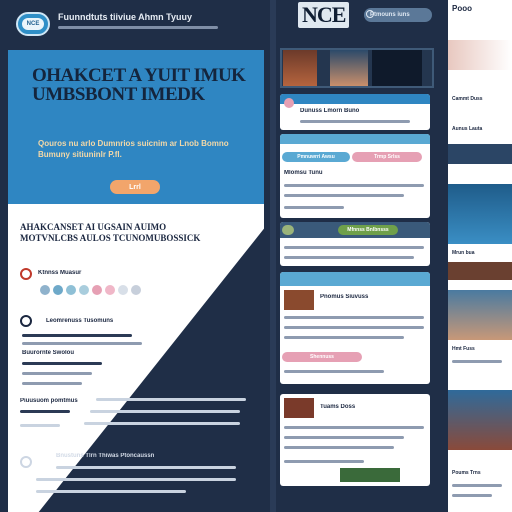 The width and height of the screenshot is (512, 512). Describe the element at coordinates (26, 321) in the screenshot. I see `user-icon` at that location.